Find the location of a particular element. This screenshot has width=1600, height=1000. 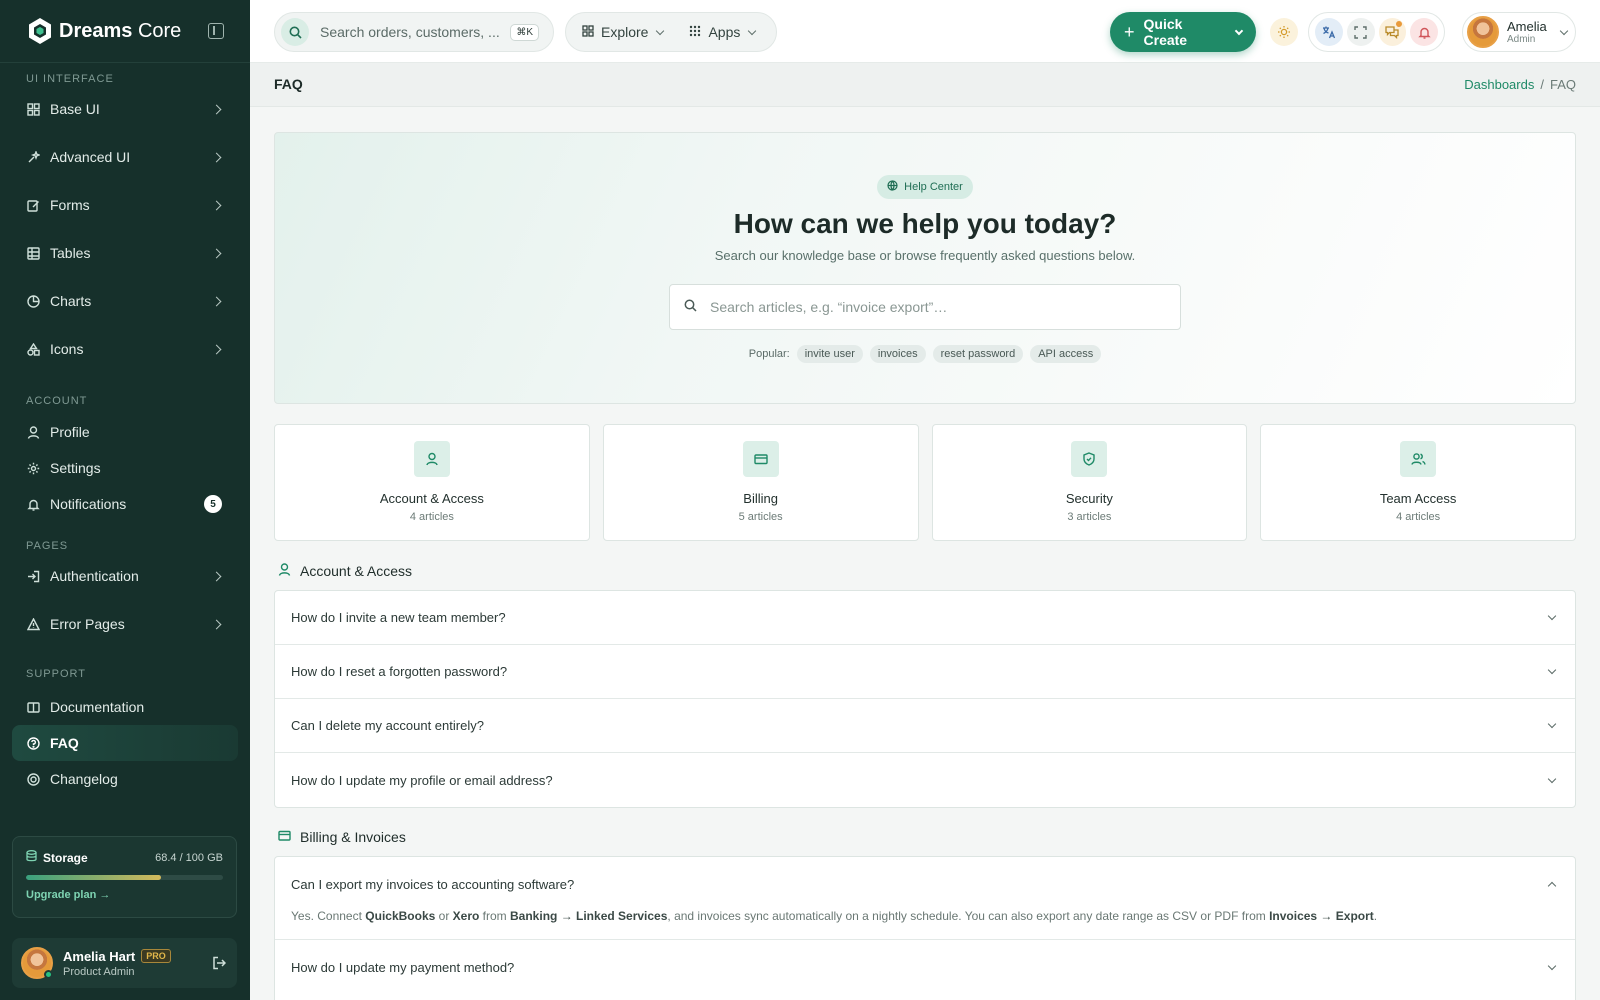

sidebar-item-changelog: Changelog is located at coordinates (125, 779).